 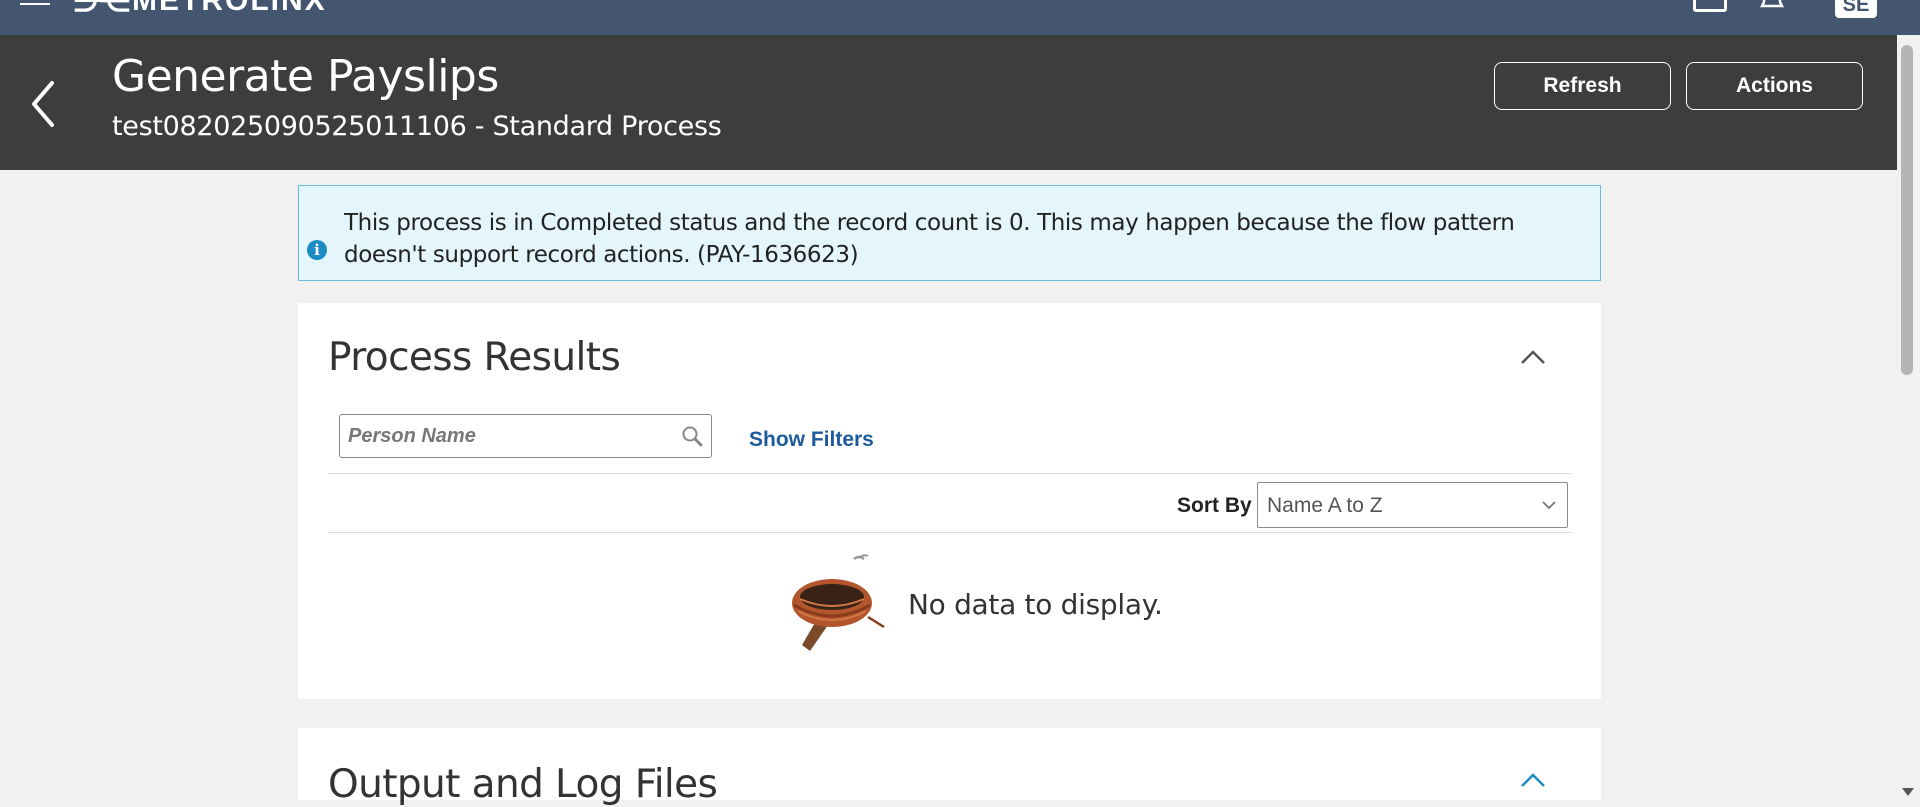 What do you see at coordinates (1549, 505) in the screenshot?
I see `chevron-down-icon` at bounding box center [1549, 505].